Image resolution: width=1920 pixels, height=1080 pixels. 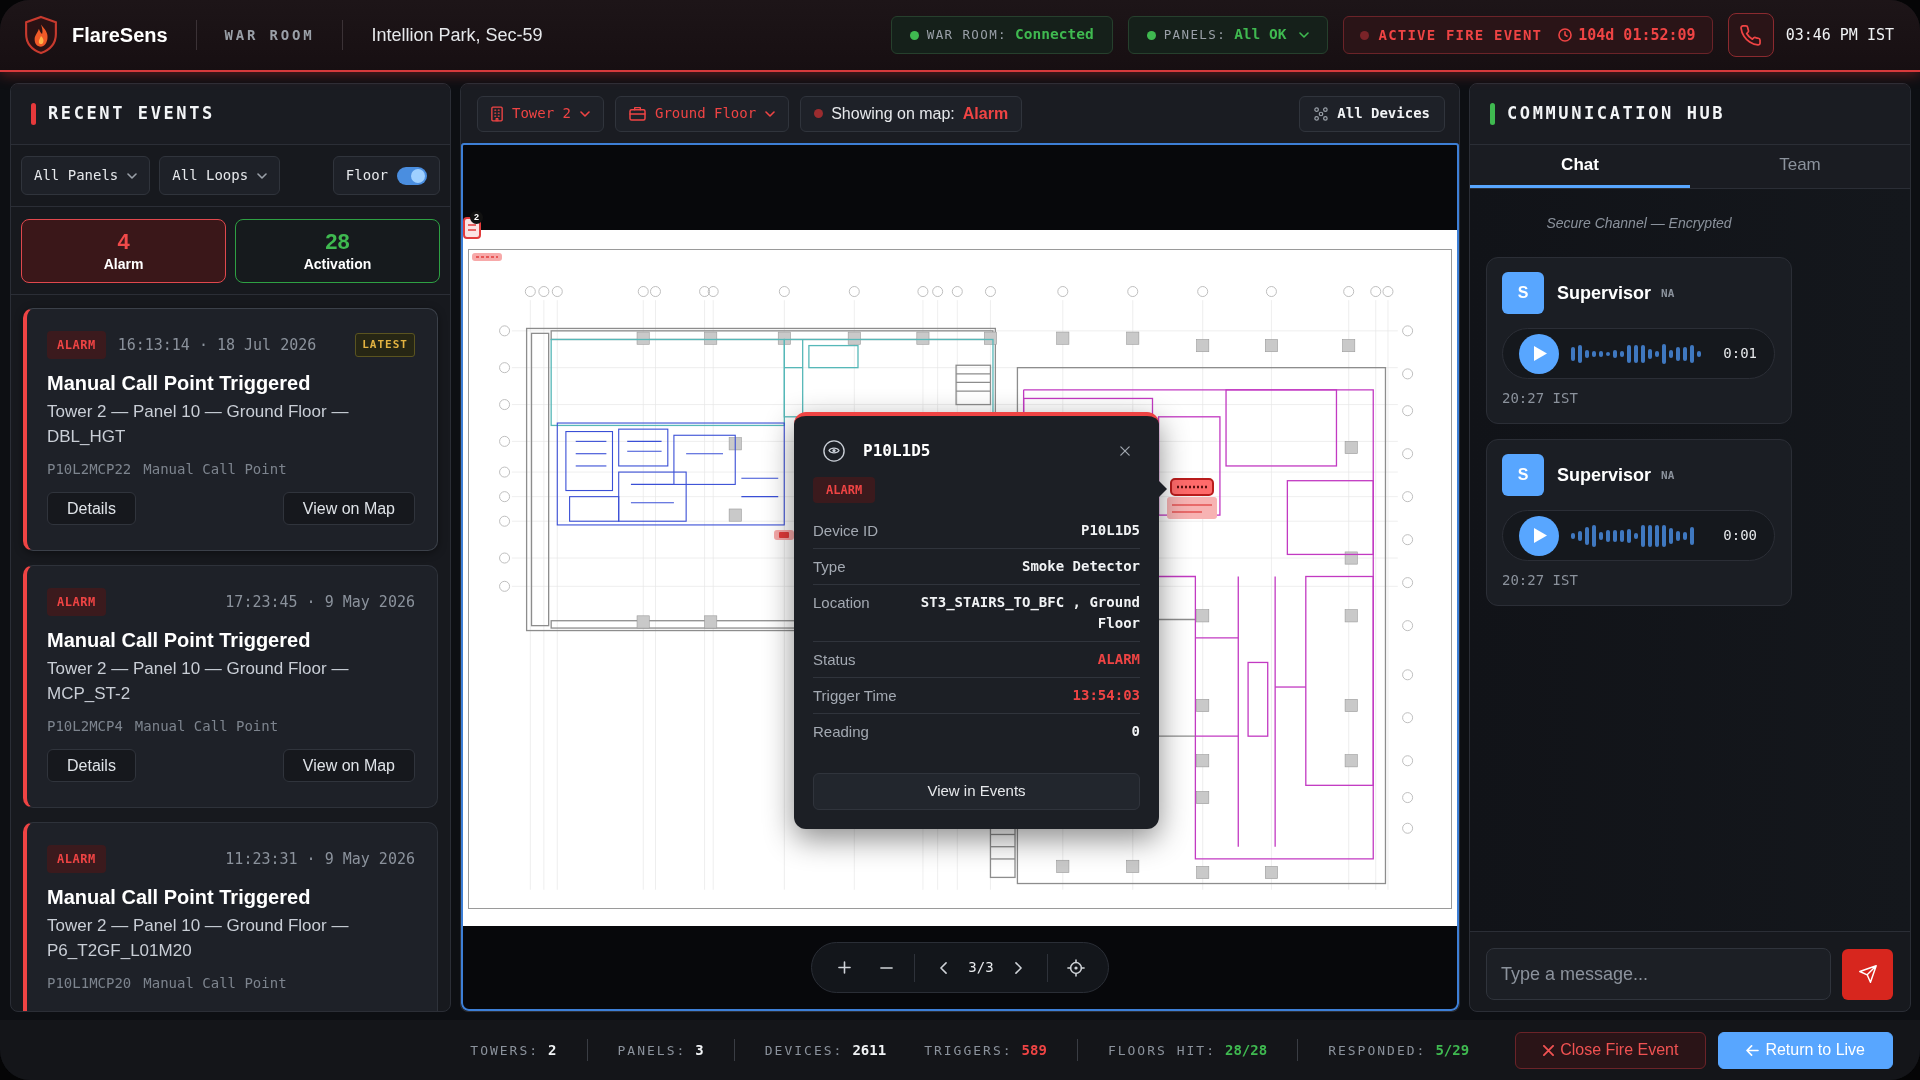 I want to click on arrow-left-icon, so click(x=1753, y=1050).